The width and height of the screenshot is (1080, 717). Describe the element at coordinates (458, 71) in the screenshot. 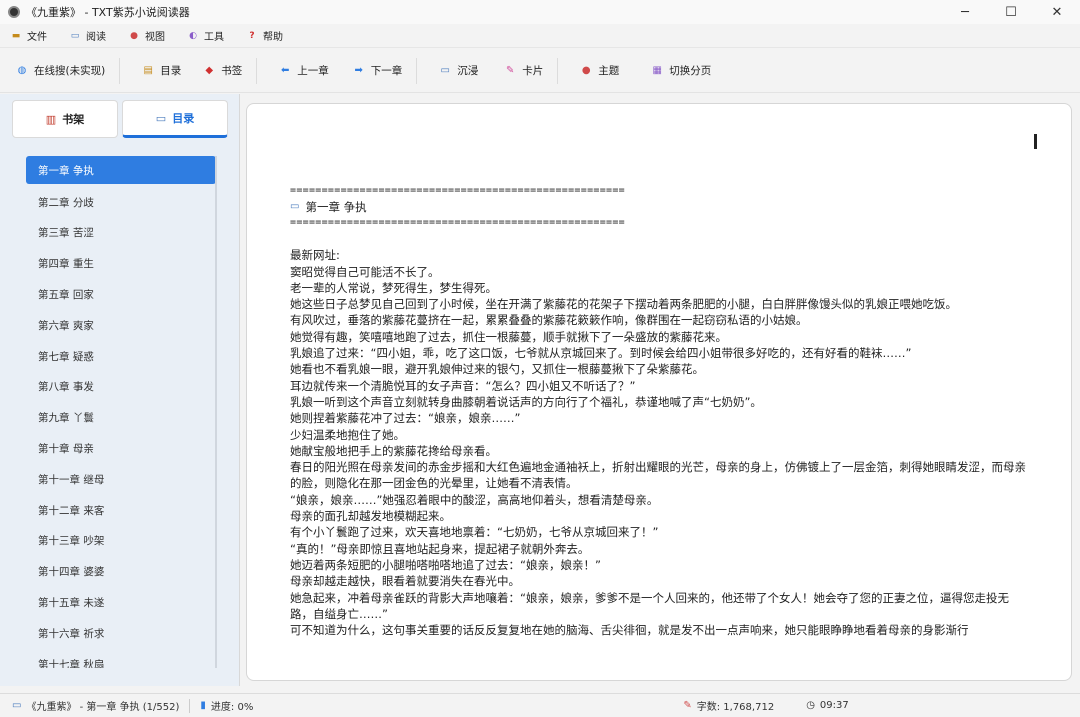

I see `immersive-button: ▭ 沉浸` at that location.